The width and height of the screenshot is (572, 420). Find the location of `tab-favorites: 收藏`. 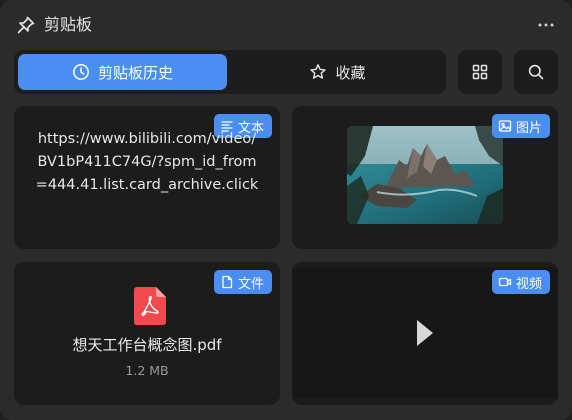

tab-favorites: 收藏 is located at coordinates (337, 72).